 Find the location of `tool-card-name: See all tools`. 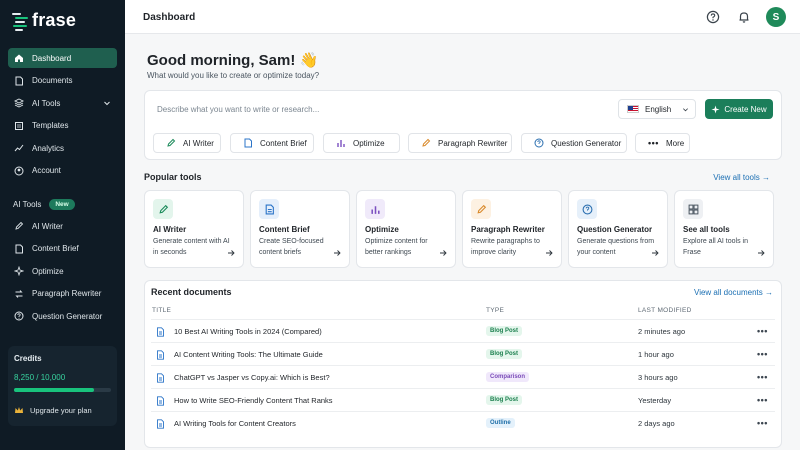

tool-card-name: See all tools is located at coordinates (706, 229).